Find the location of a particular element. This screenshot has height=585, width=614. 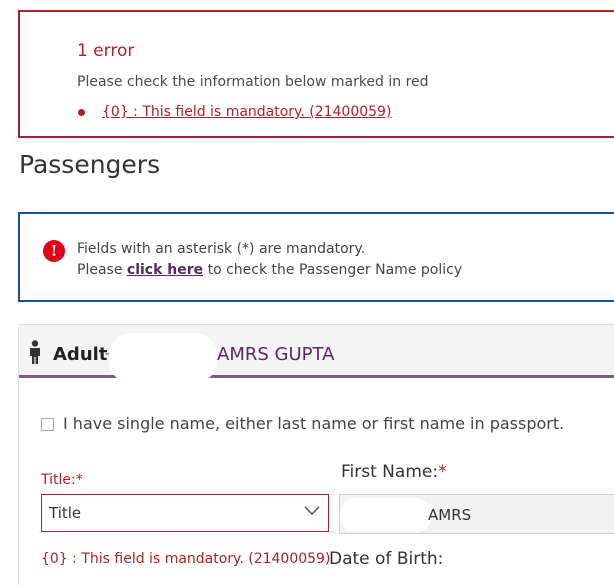

info-policy-suffix: to check the Passenger Name policy is located at coordinates (333, 270).